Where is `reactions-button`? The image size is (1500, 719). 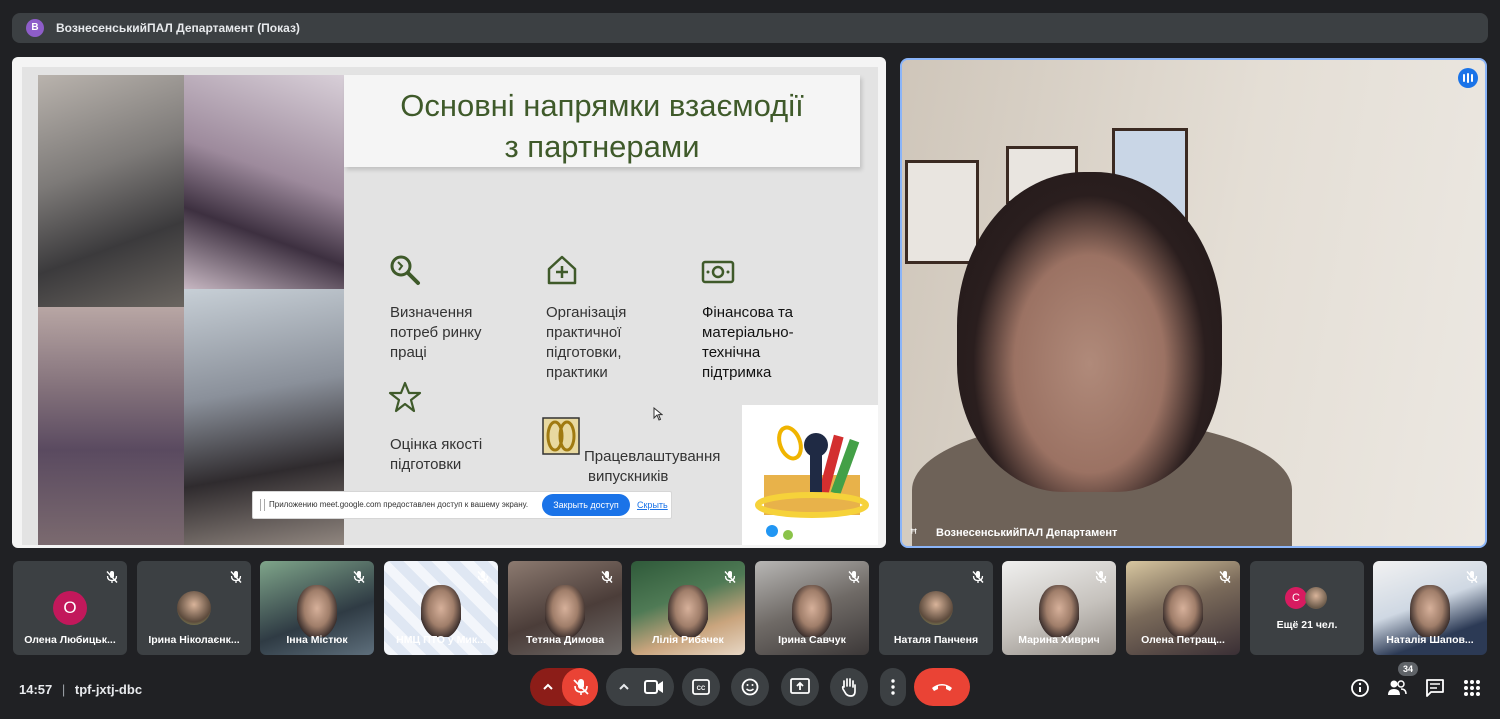 reactions-button is located at coordinates (750, 687).